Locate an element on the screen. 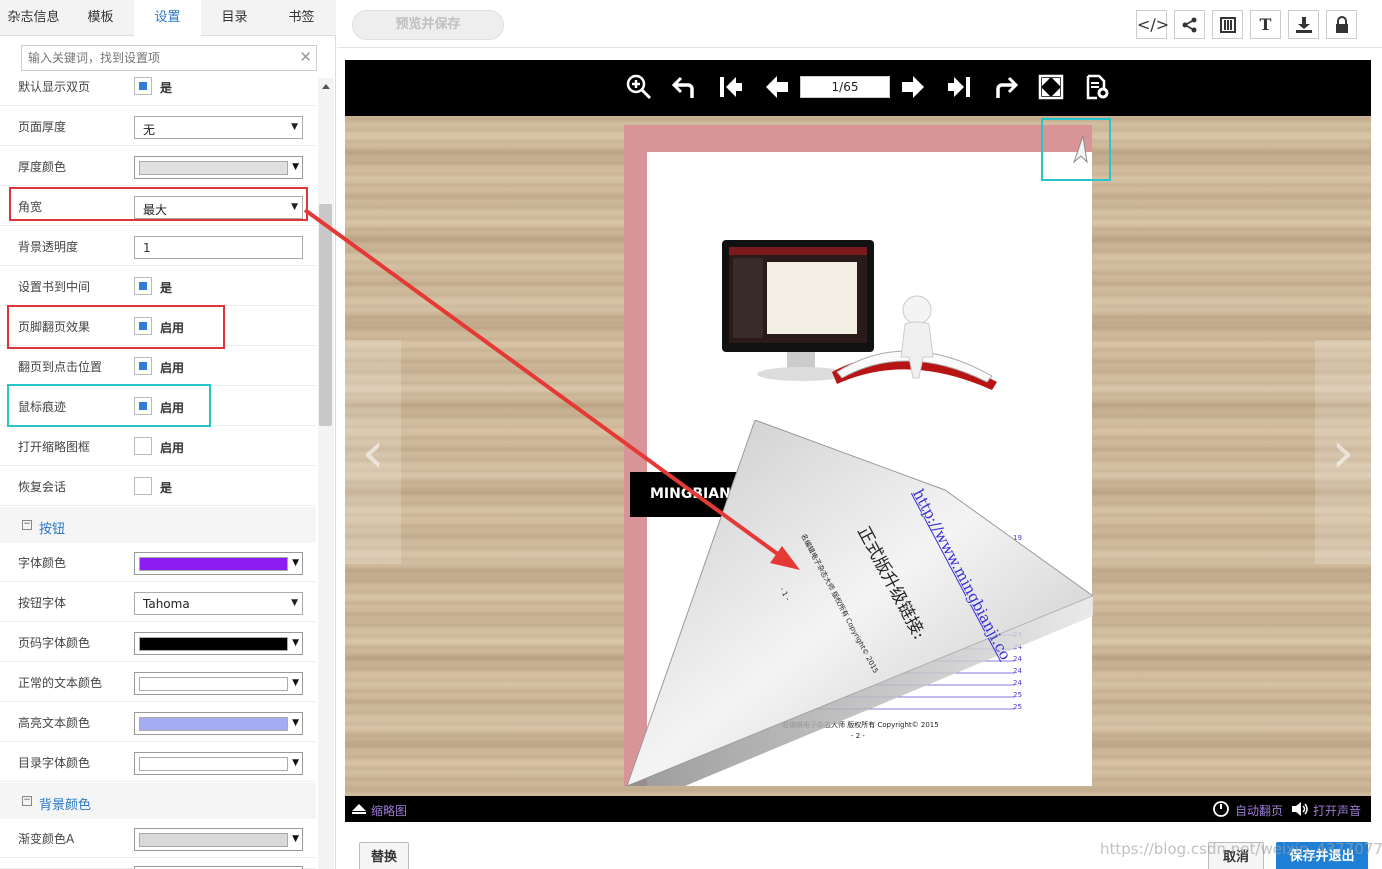 The width and height of the screenshot is (1382, 869). setting-label: 默认显示双页 is located at coordinates (54, 87).